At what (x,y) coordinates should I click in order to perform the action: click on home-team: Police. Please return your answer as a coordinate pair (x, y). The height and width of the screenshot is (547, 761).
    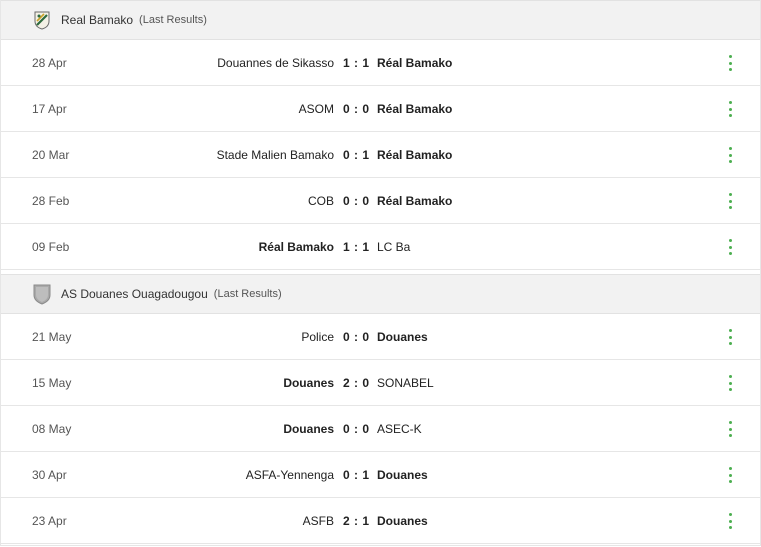
    Looking at the image, I should click on (317, 337).